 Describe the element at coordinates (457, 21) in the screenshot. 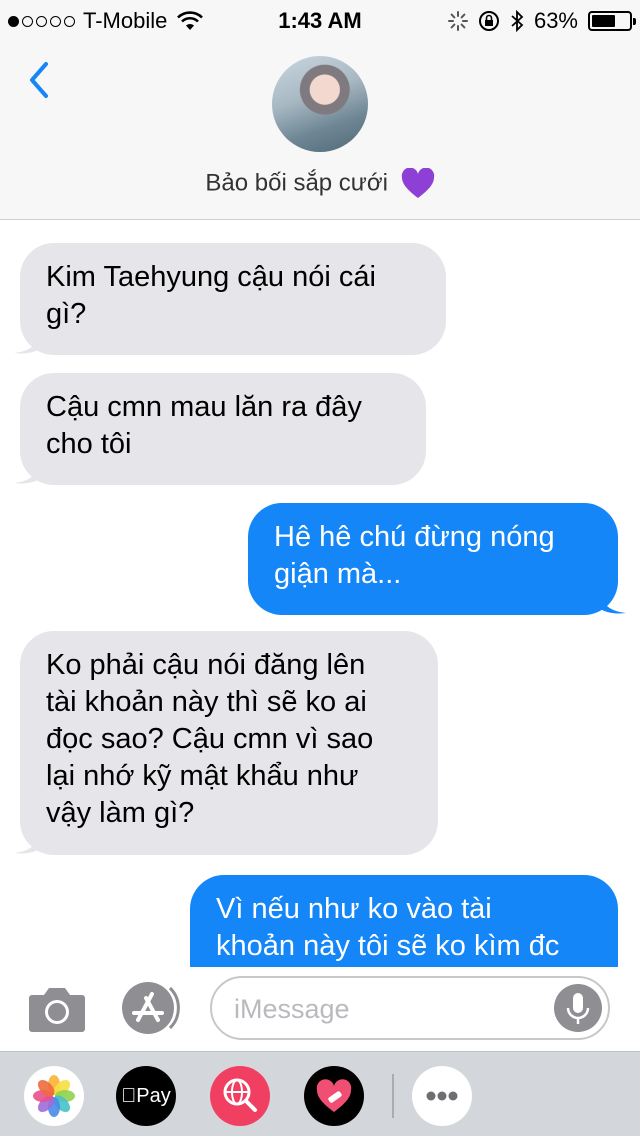

I see `activity-spinner-icon` at that location.